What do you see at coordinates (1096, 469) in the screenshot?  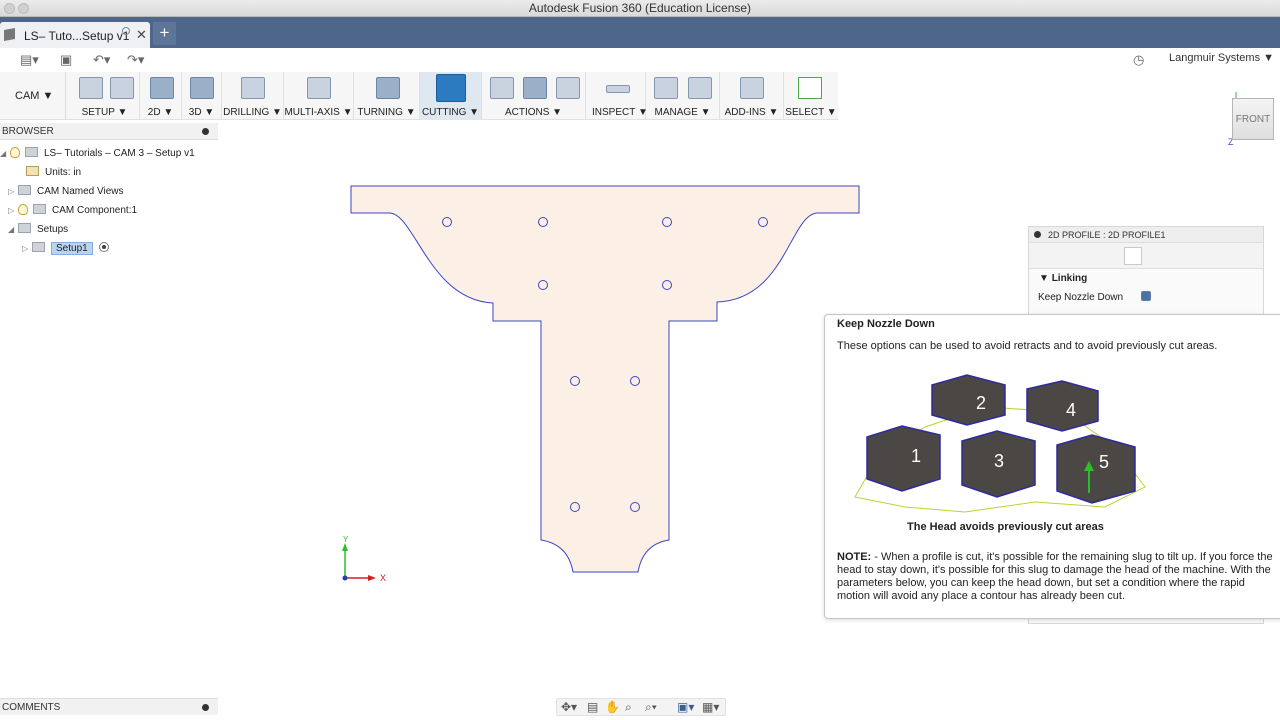 I see `hex-slug-5: 5` at bounding box center [1096, 469].